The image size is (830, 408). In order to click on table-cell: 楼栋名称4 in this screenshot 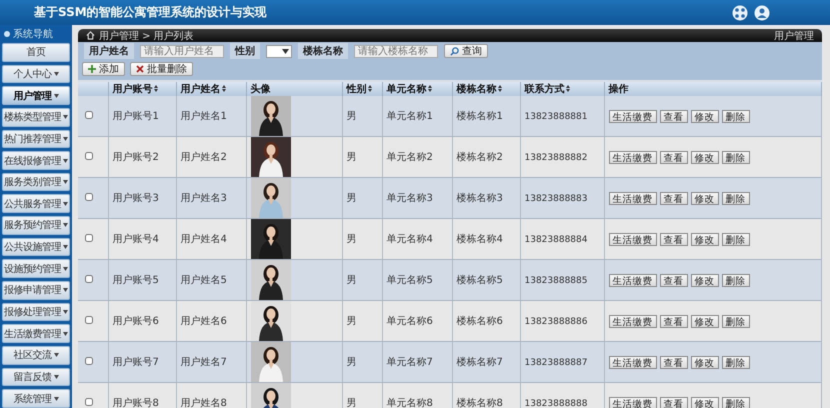, I will do `click(479, 239)`.